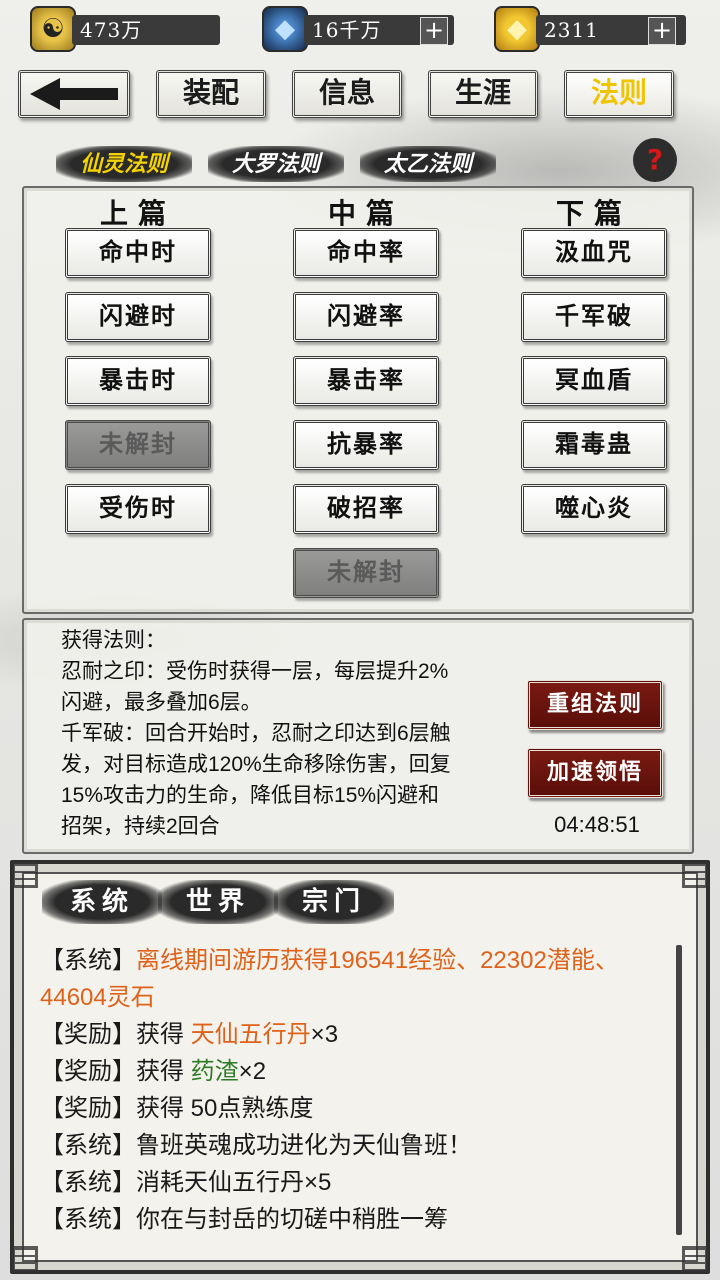 This screenshot has width=720, height=1280. What do you see at coordinates (250, 795) in the screenshot?
I see `info-line: 15%攻击力的生命，降低目标15%闪避和` at bounding box center [250, 795].